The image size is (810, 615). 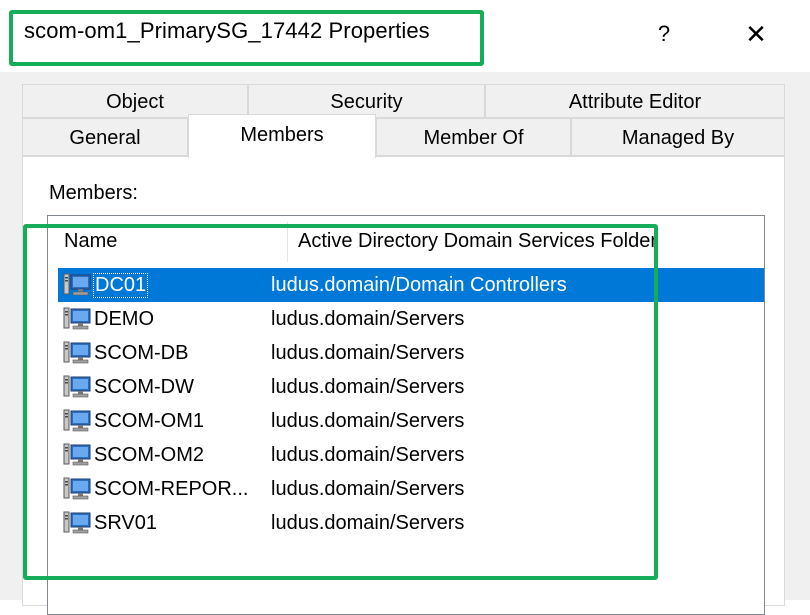 I want to click on member-row: SCOM-DW ludus.domain/Servers, so click(x=411, y=387).